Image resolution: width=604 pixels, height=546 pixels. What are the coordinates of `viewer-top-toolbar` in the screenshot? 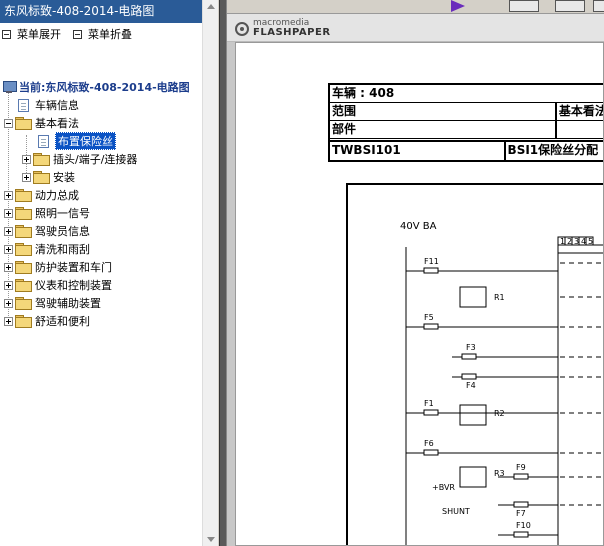 It's located at (415, 7).